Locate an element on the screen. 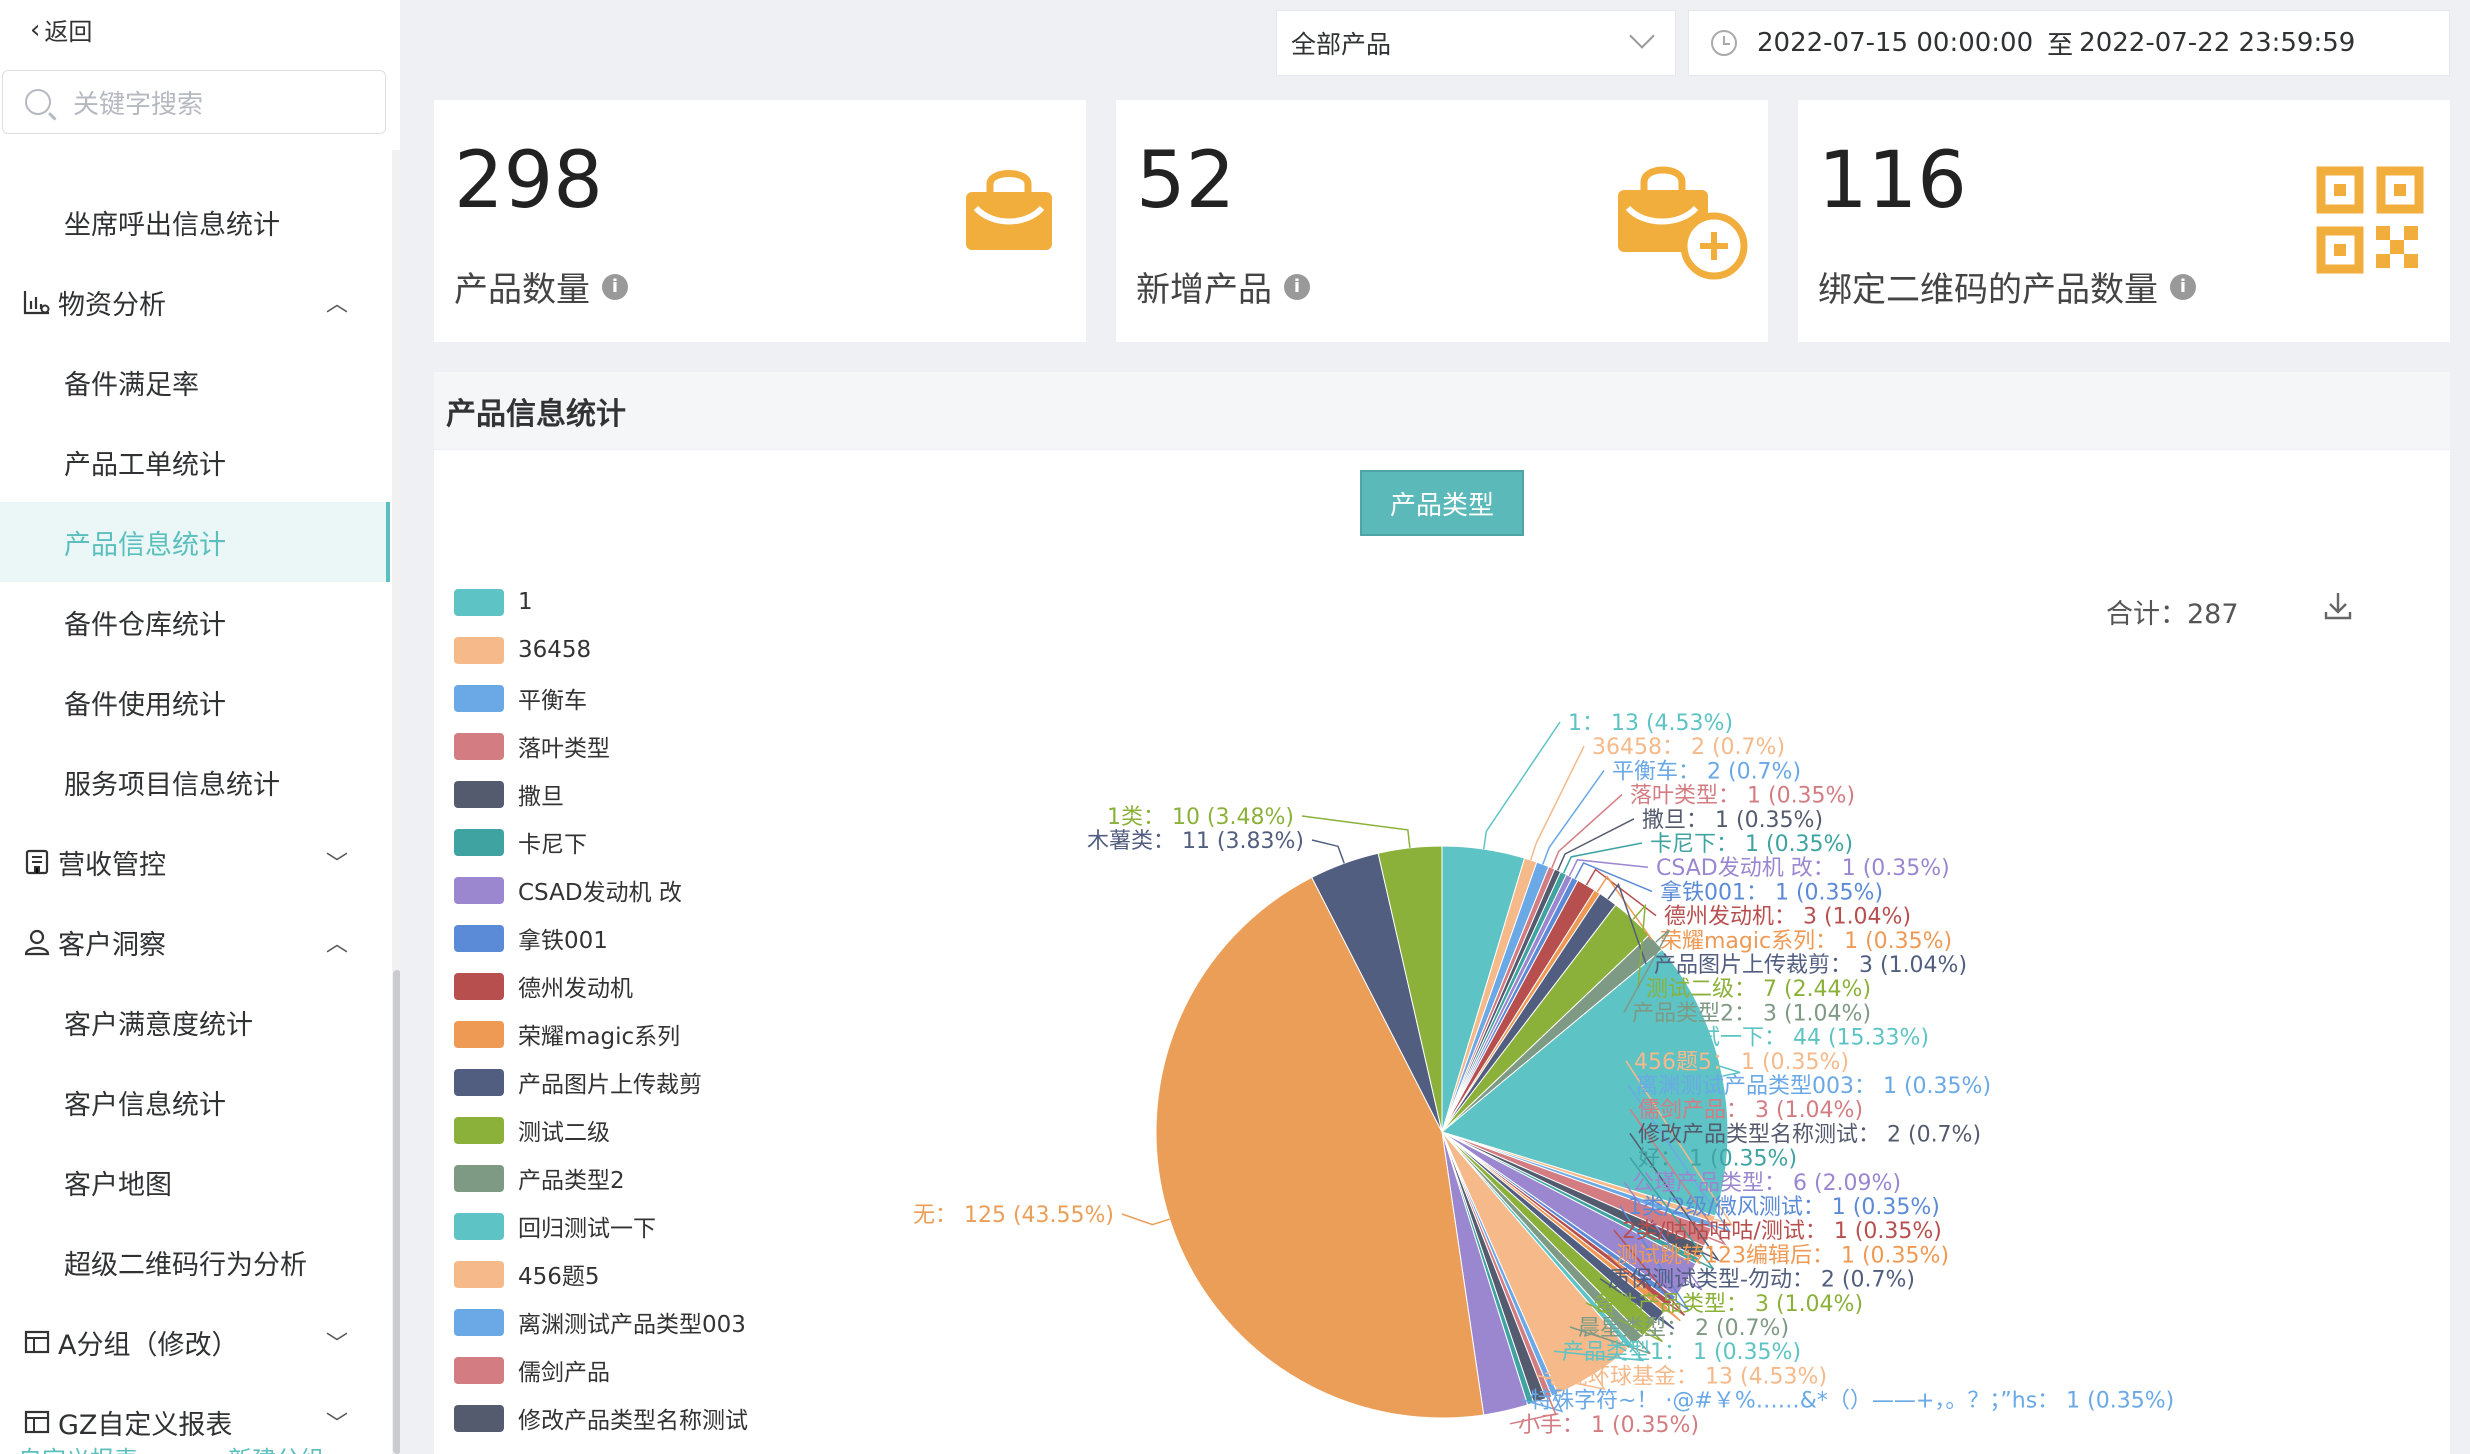 Image resolution: width=2470 pixels, height=1454 pixels. search-input: 关键字搜索 is located at coordinates (194, 102).